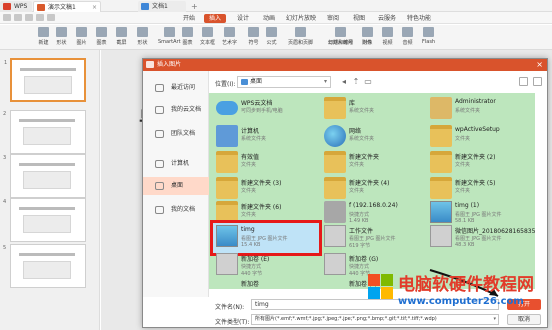 This screenshot has width=552, height=330. I want to click on chart-button: 图表, so click(101, 36).